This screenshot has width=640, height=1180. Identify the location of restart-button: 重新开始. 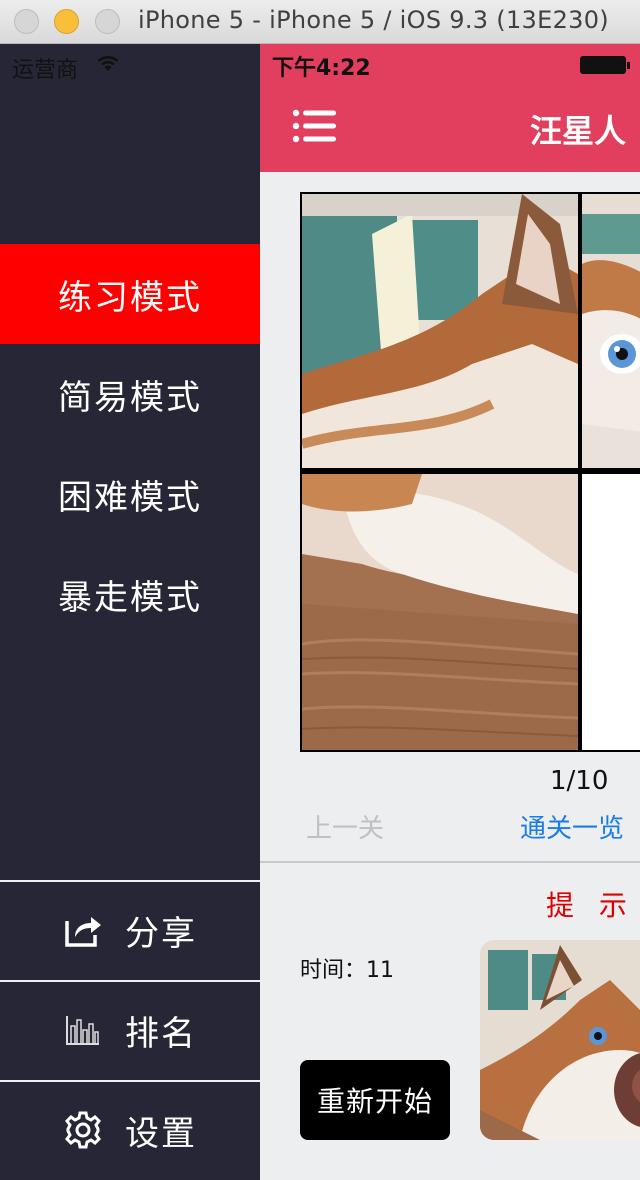
(375, 1100).